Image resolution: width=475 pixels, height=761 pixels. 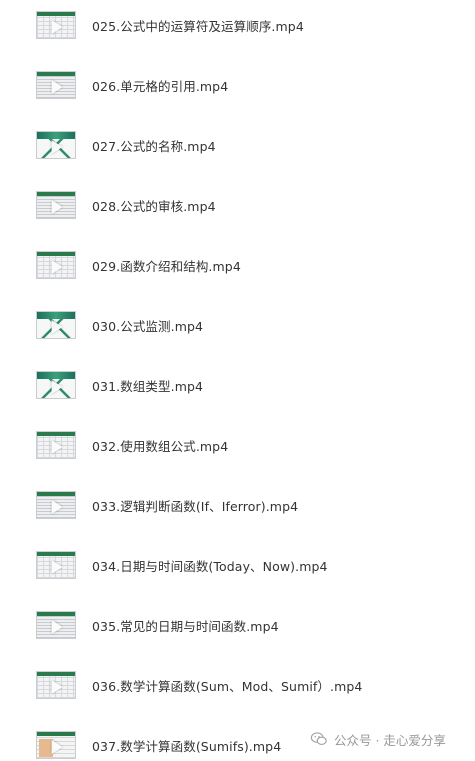 I want to click on list-item: 035.常见的日期与时间函数.mp4, so click(x=157, y=625).